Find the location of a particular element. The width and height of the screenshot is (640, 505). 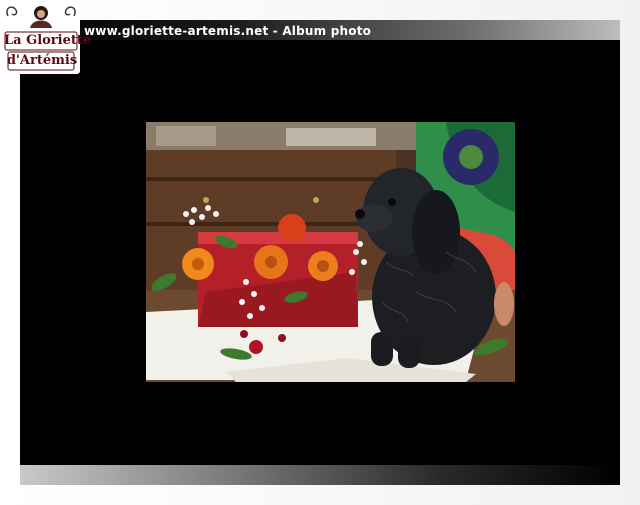

logo-line-1: La Gloriette is located at coordinates (48, 40).